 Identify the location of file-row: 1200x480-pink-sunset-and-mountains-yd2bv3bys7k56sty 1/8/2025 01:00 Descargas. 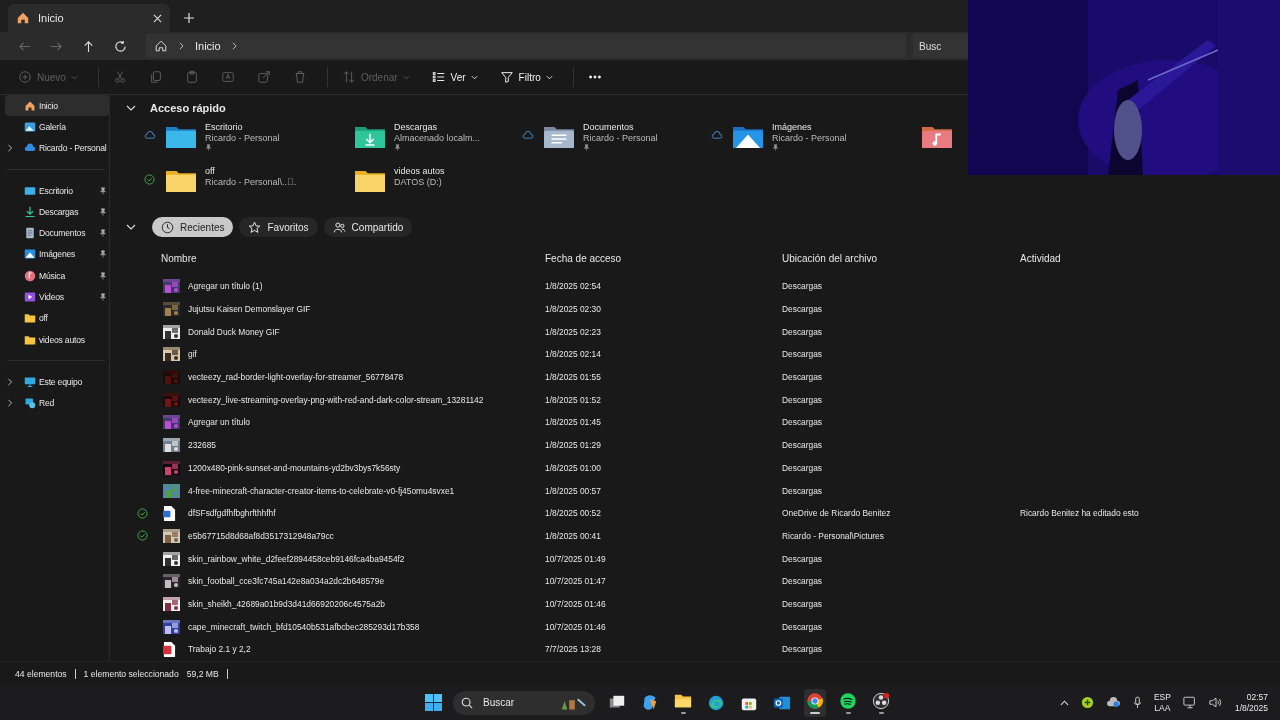
(708, 468).